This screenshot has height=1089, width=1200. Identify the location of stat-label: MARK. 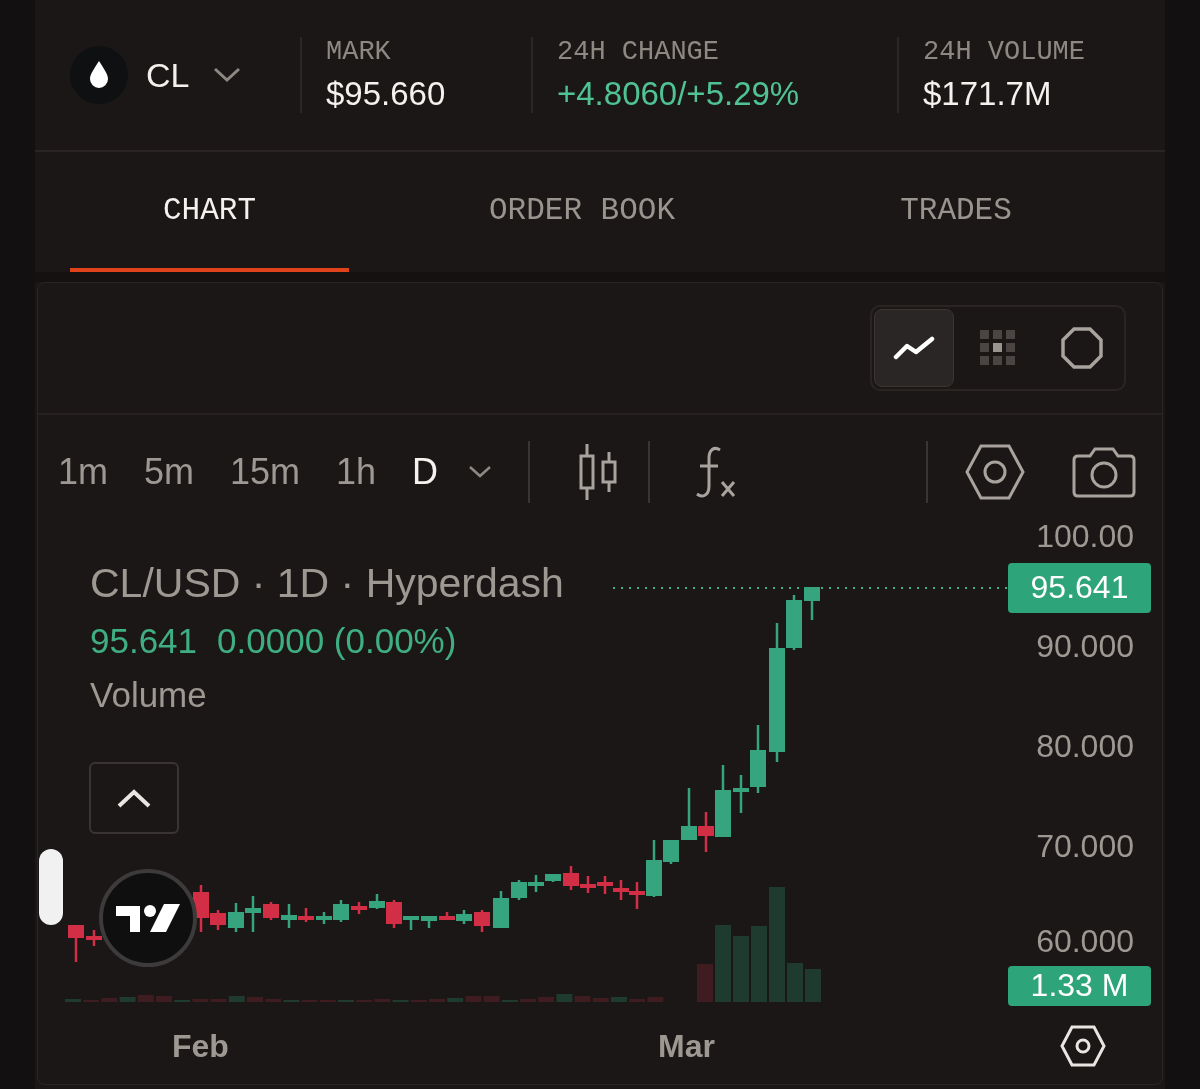
(359, 52).